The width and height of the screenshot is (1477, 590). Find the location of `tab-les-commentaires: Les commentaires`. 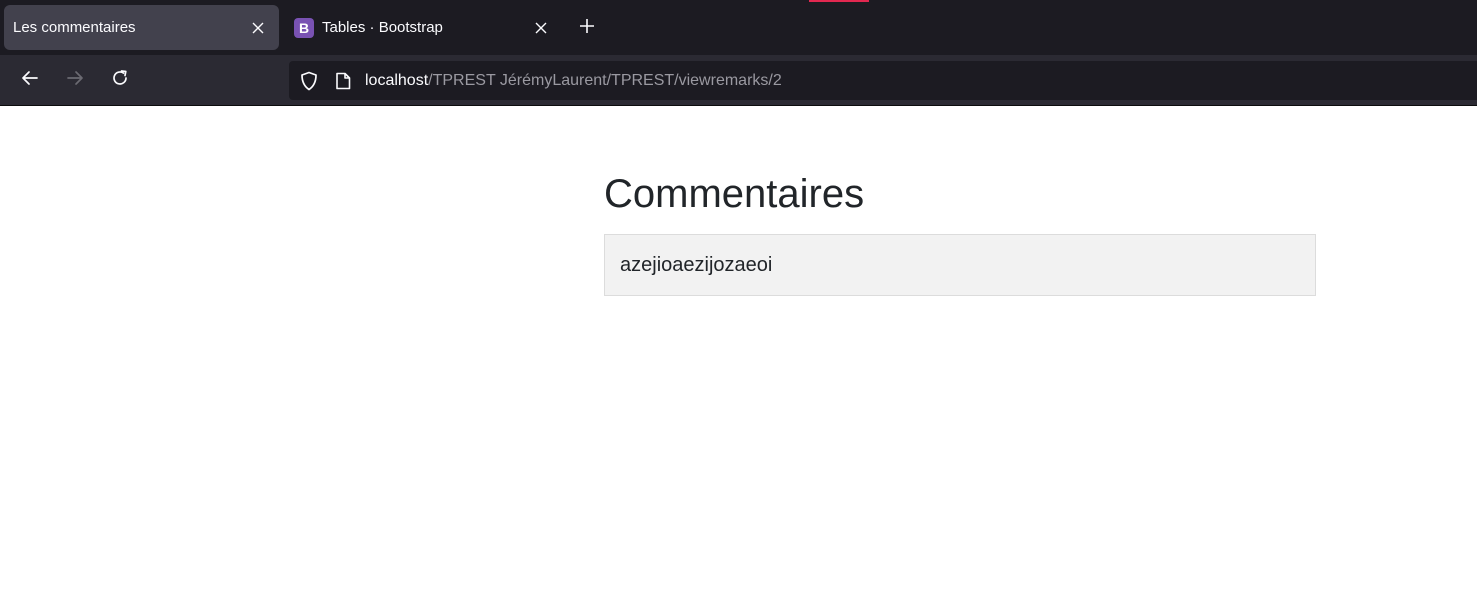

tab-les-commentaires: Les commentaires is located at coordinates (141, 27).